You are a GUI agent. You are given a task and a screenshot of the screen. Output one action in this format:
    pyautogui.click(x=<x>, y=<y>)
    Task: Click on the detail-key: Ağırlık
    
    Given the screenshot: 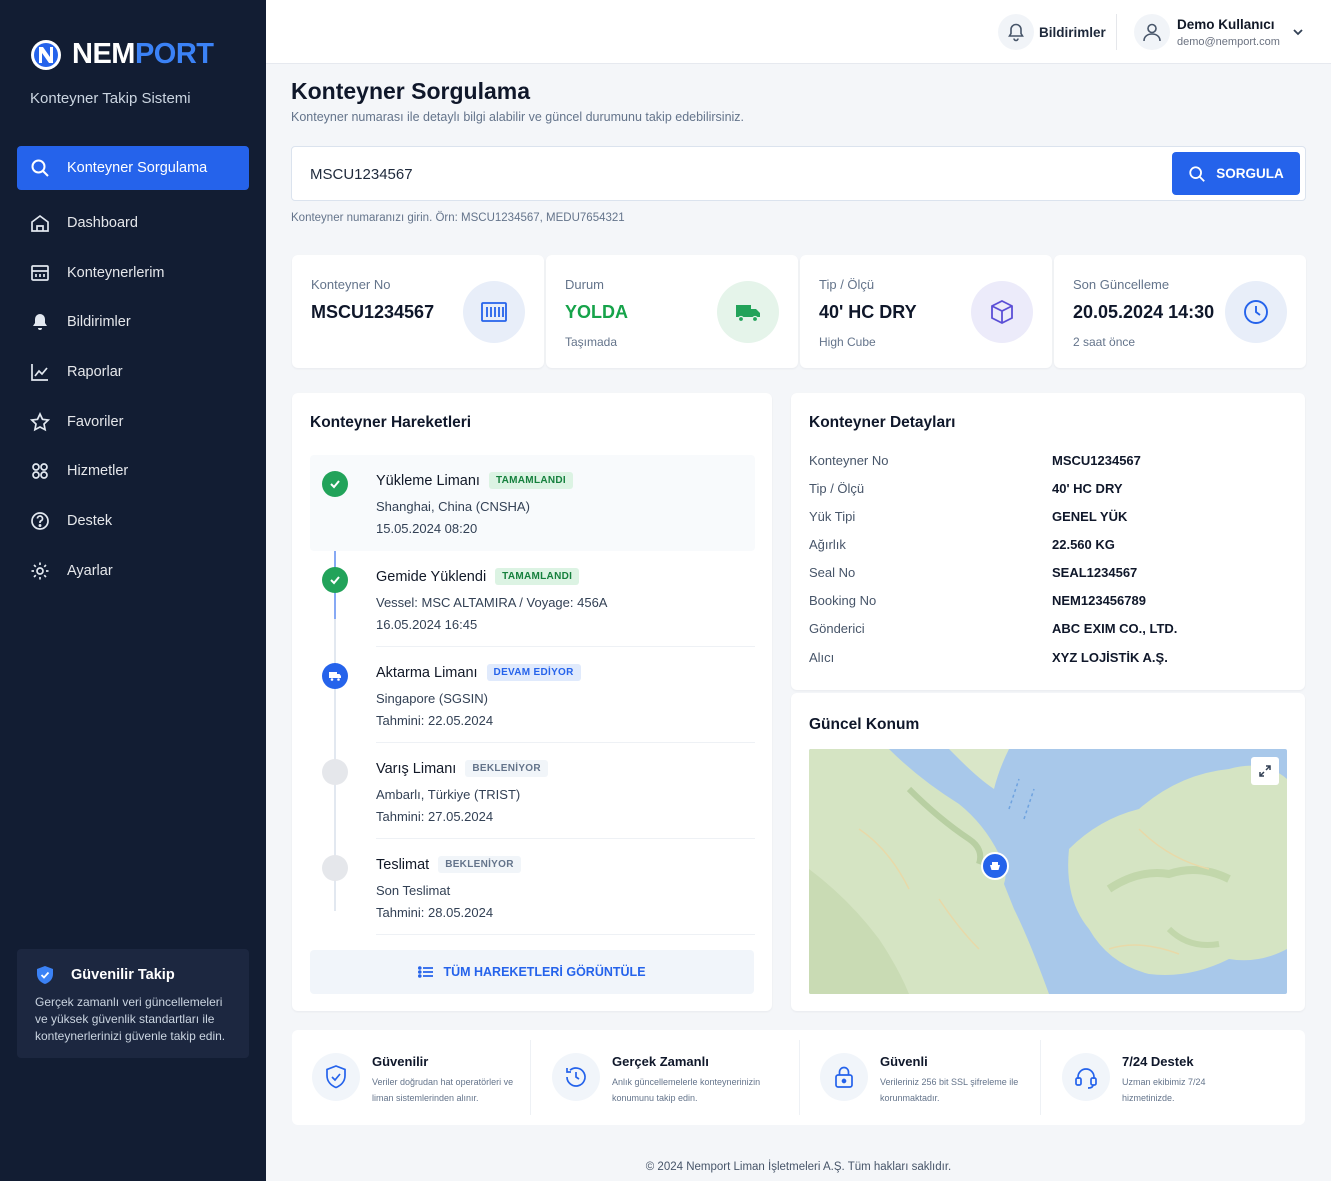 What is the action you would take?
    pyautogui.click(x=827, y=544)
    